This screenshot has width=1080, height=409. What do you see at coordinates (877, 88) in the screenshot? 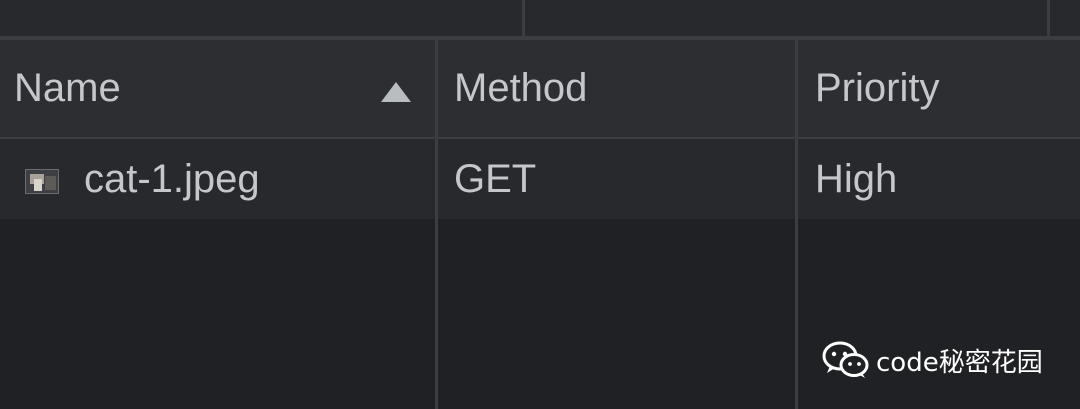
I see `column-header-priority-label: Priority` at bounding box center [877, 88].